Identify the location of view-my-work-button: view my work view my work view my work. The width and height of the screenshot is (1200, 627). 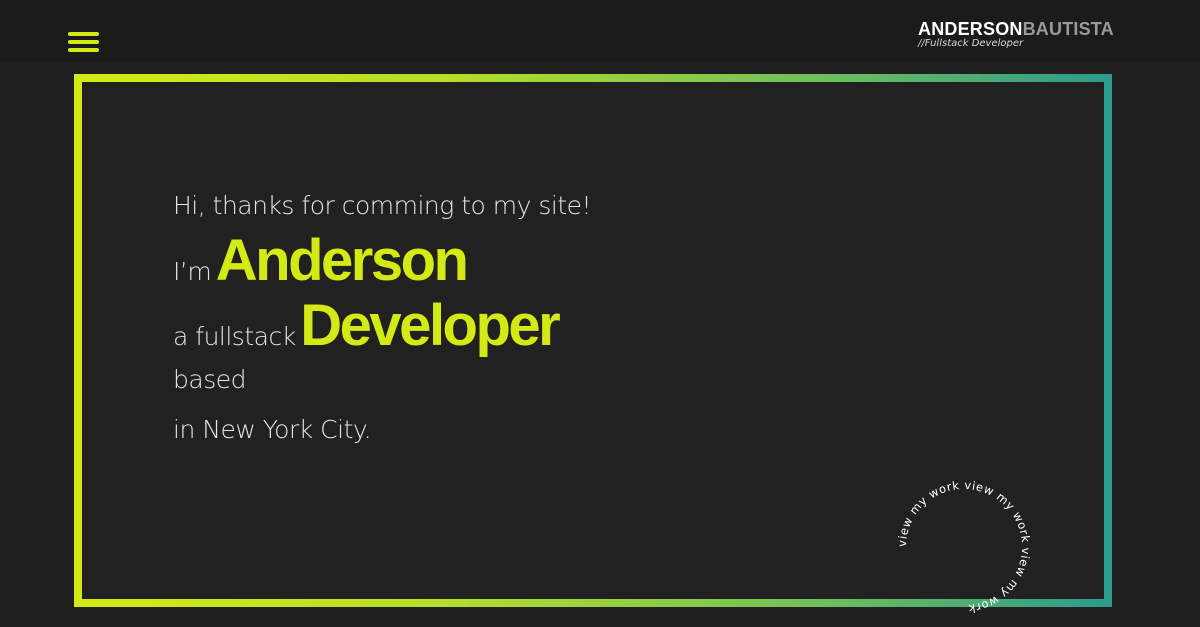
(964, 547).